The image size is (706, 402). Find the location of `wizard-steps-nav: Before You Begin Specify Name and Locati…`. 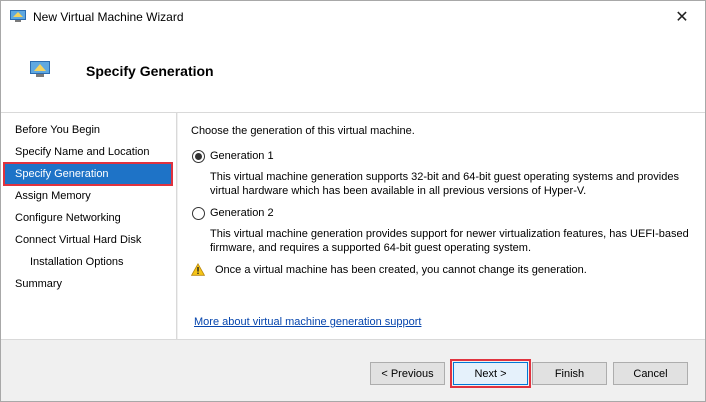

wizard-steps-nav: Before You Begin Specify Name and Locati… is located at coordinates (89, 226).